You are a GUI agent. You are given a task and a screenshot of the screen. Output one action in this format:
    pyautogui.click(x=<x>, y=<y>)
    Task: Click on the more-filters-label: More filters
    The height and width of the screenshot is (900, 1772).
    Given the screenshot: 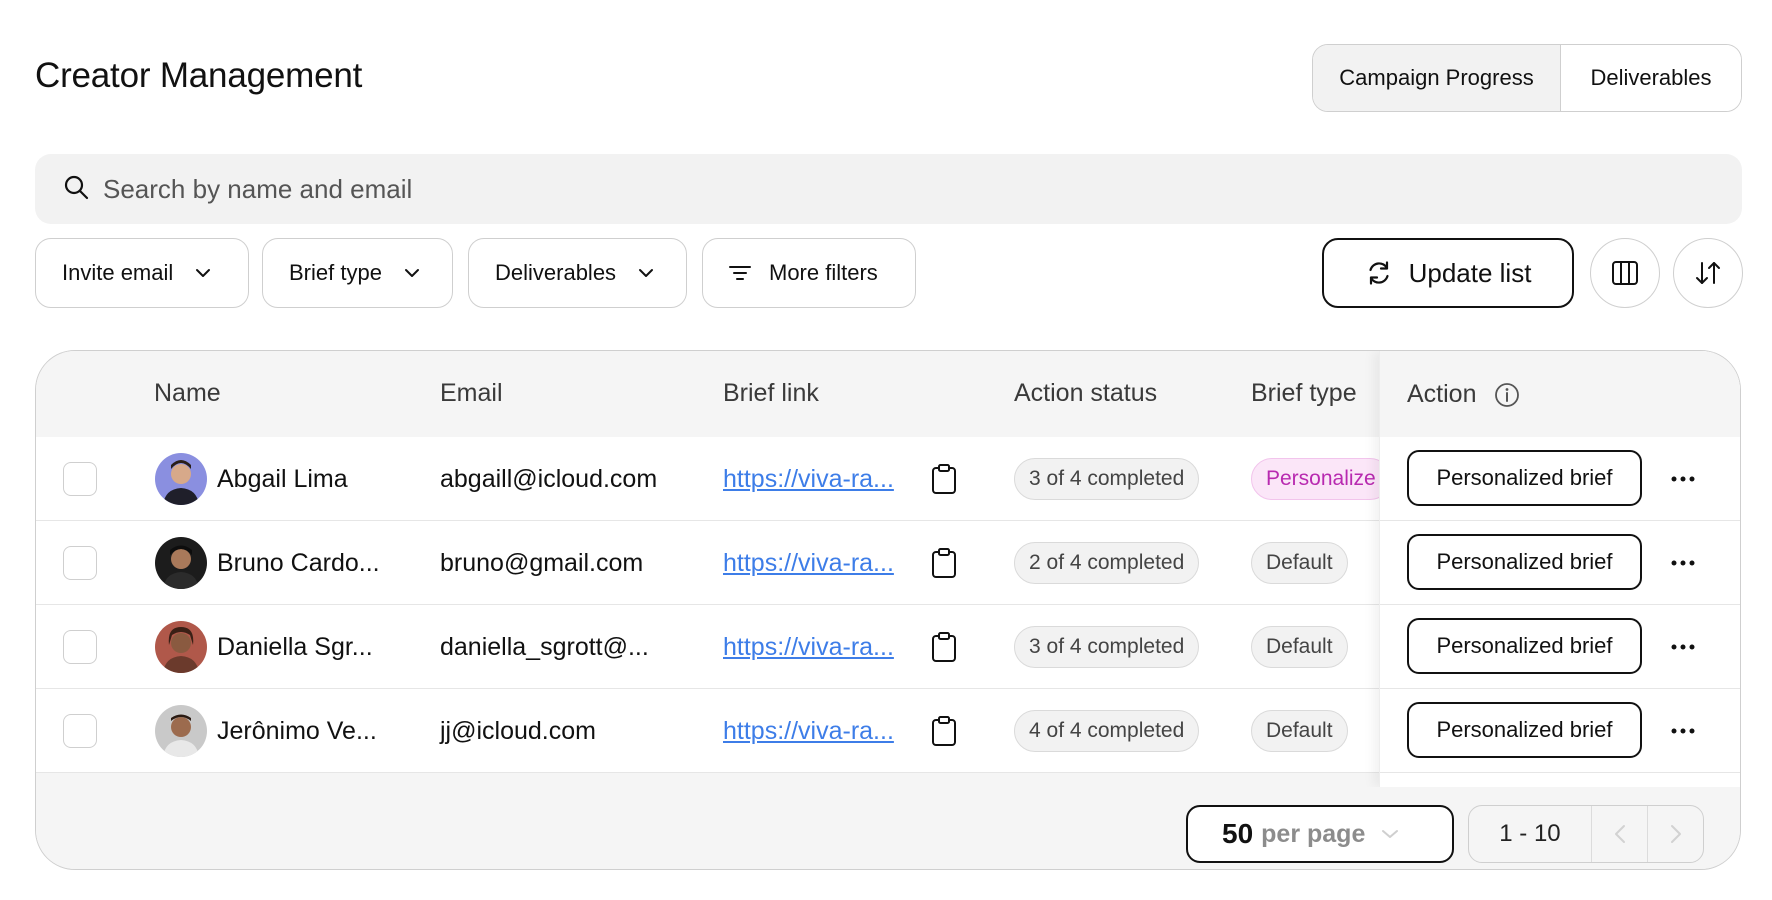 What is the action you would take?
    pyautogui.click(x=823, y=272)
    